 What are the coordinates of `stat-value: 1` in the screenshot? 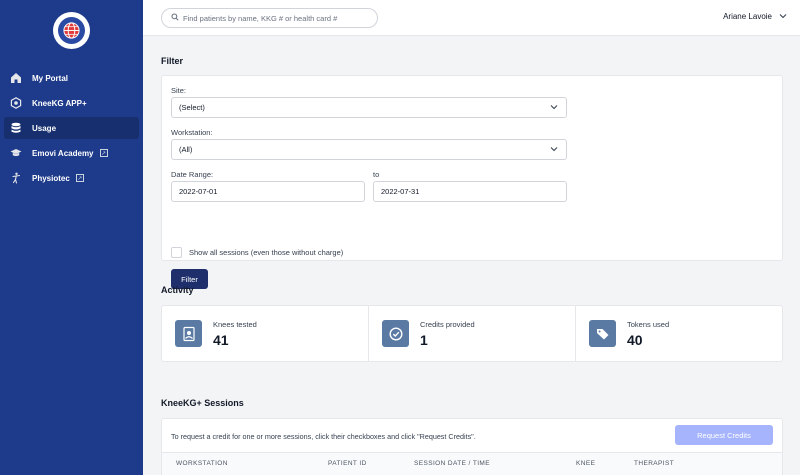 It's located at (424, 339).